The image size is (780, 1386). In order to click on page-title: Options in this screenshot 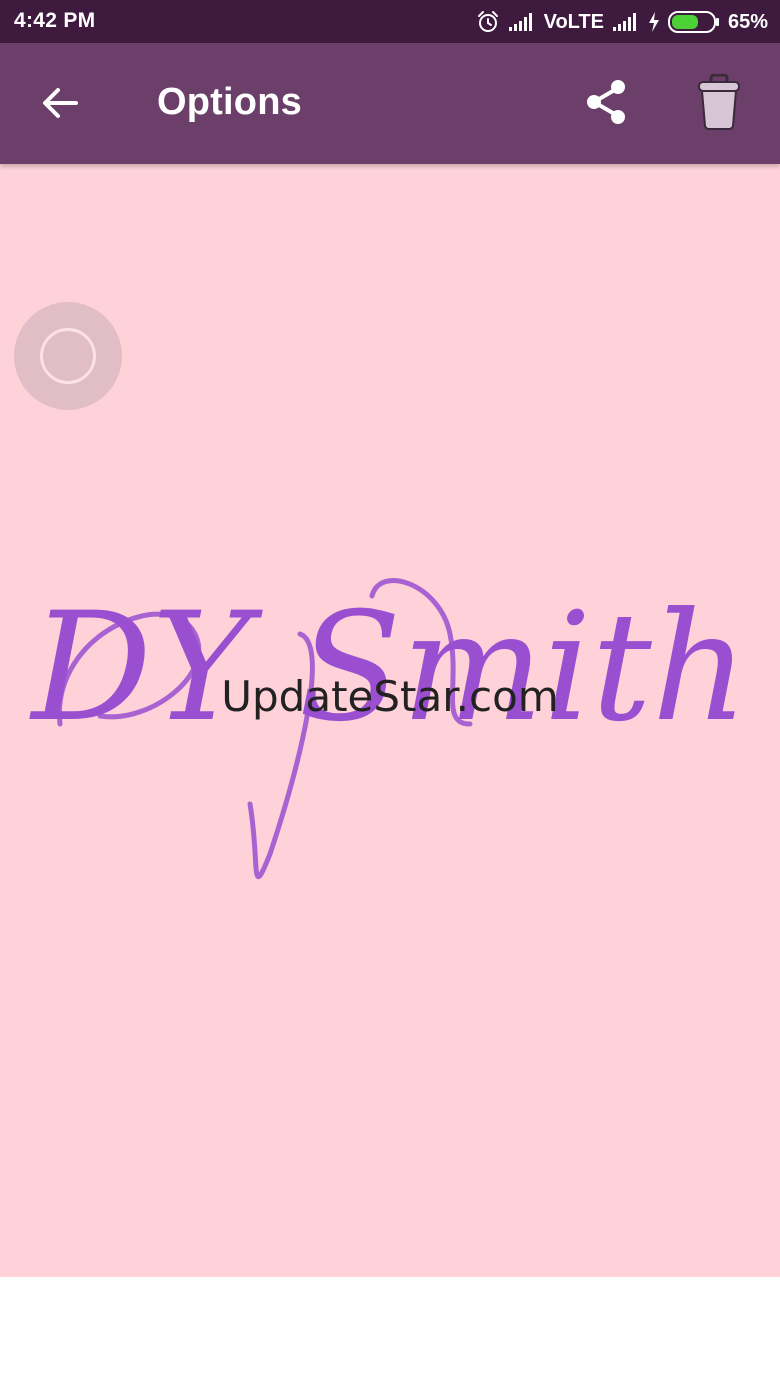, I will do `click(229, 102)`.